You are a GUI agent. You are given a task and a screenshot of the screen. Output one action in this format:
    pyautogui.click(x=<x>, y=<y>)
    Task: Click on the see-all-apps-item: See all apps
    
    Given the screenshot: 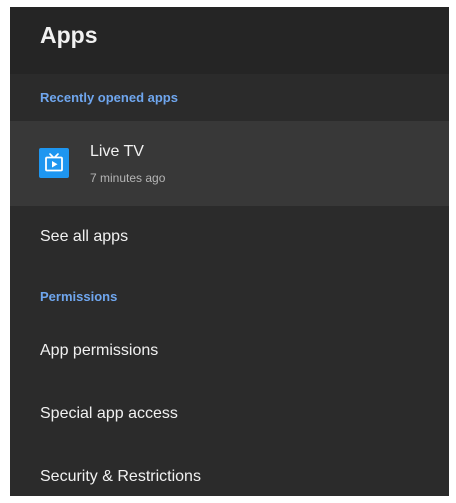 What is the action you would take?
    pyautogui.click(x=229, y=237)
    